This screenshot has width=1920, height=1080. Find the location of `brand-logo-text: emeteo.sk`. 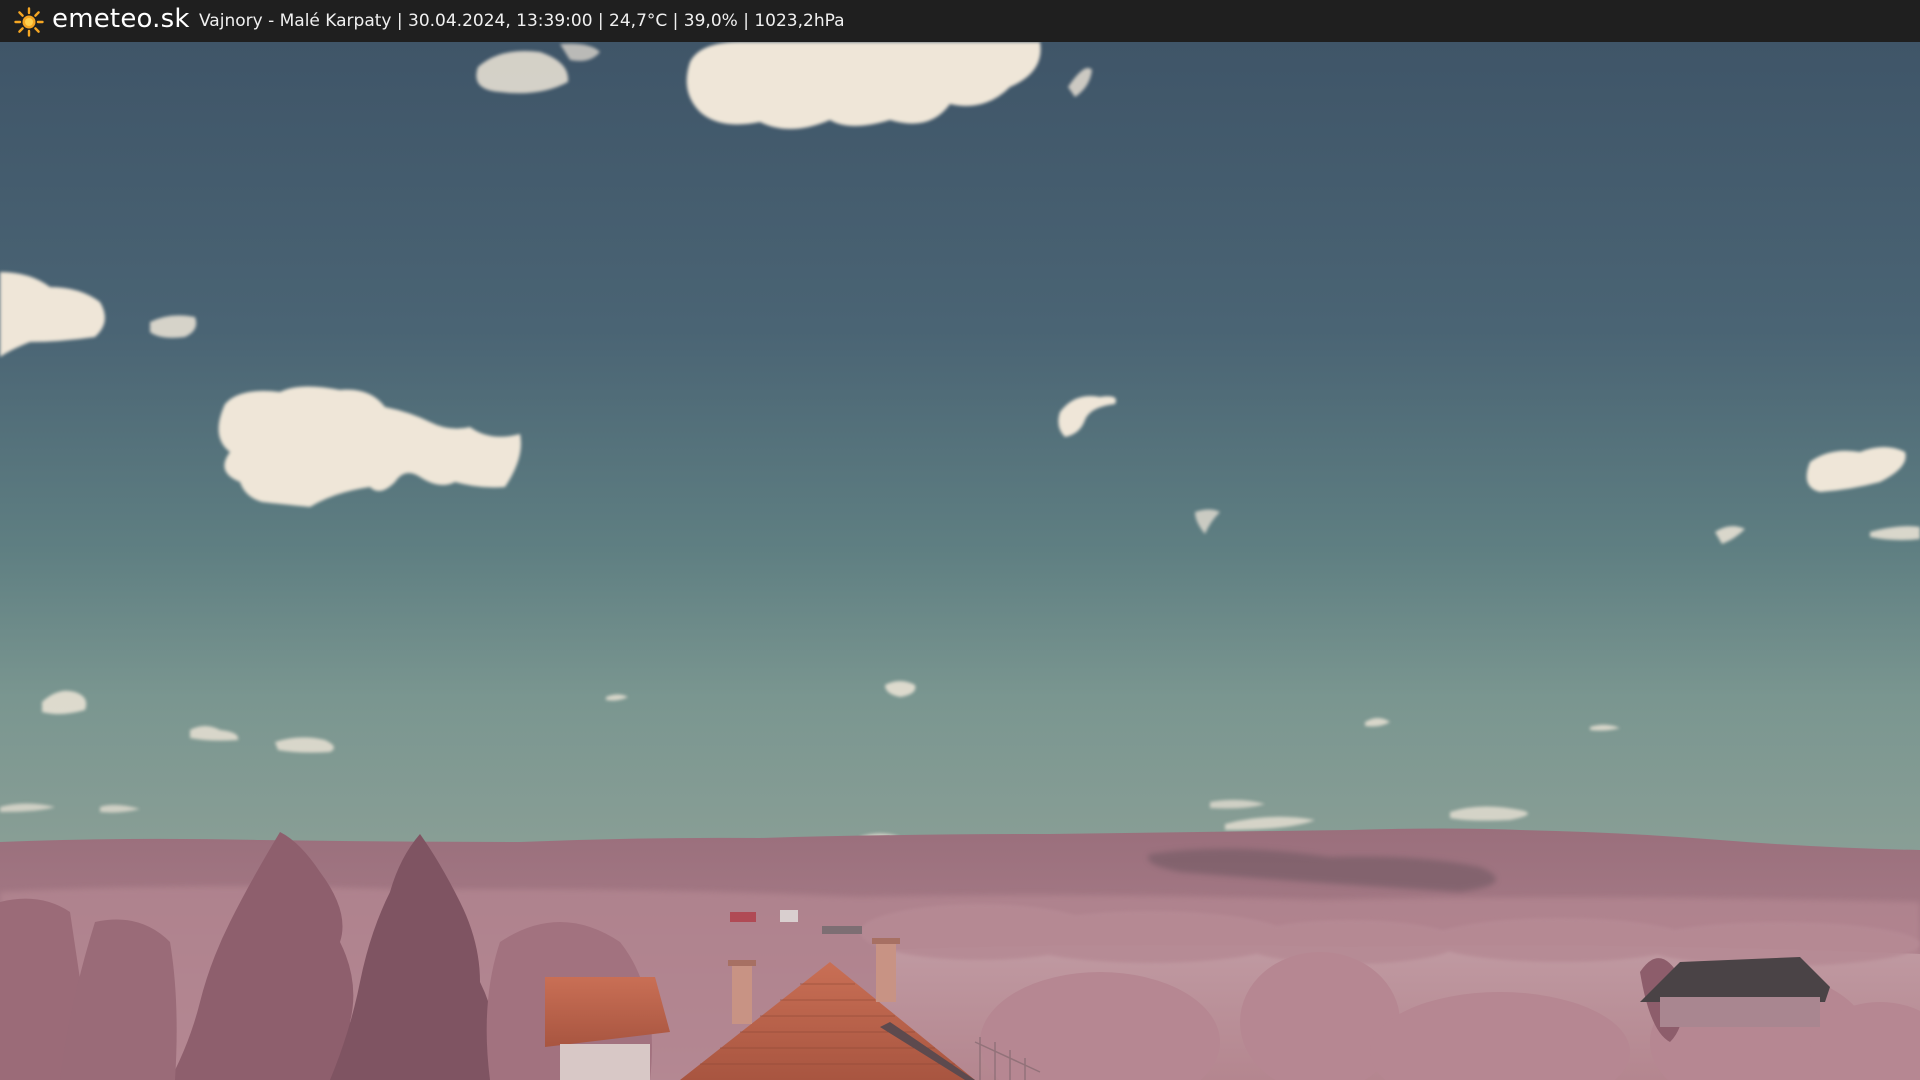

brand-logo-text: emeteo.sk is located at coordinates (121, 19).